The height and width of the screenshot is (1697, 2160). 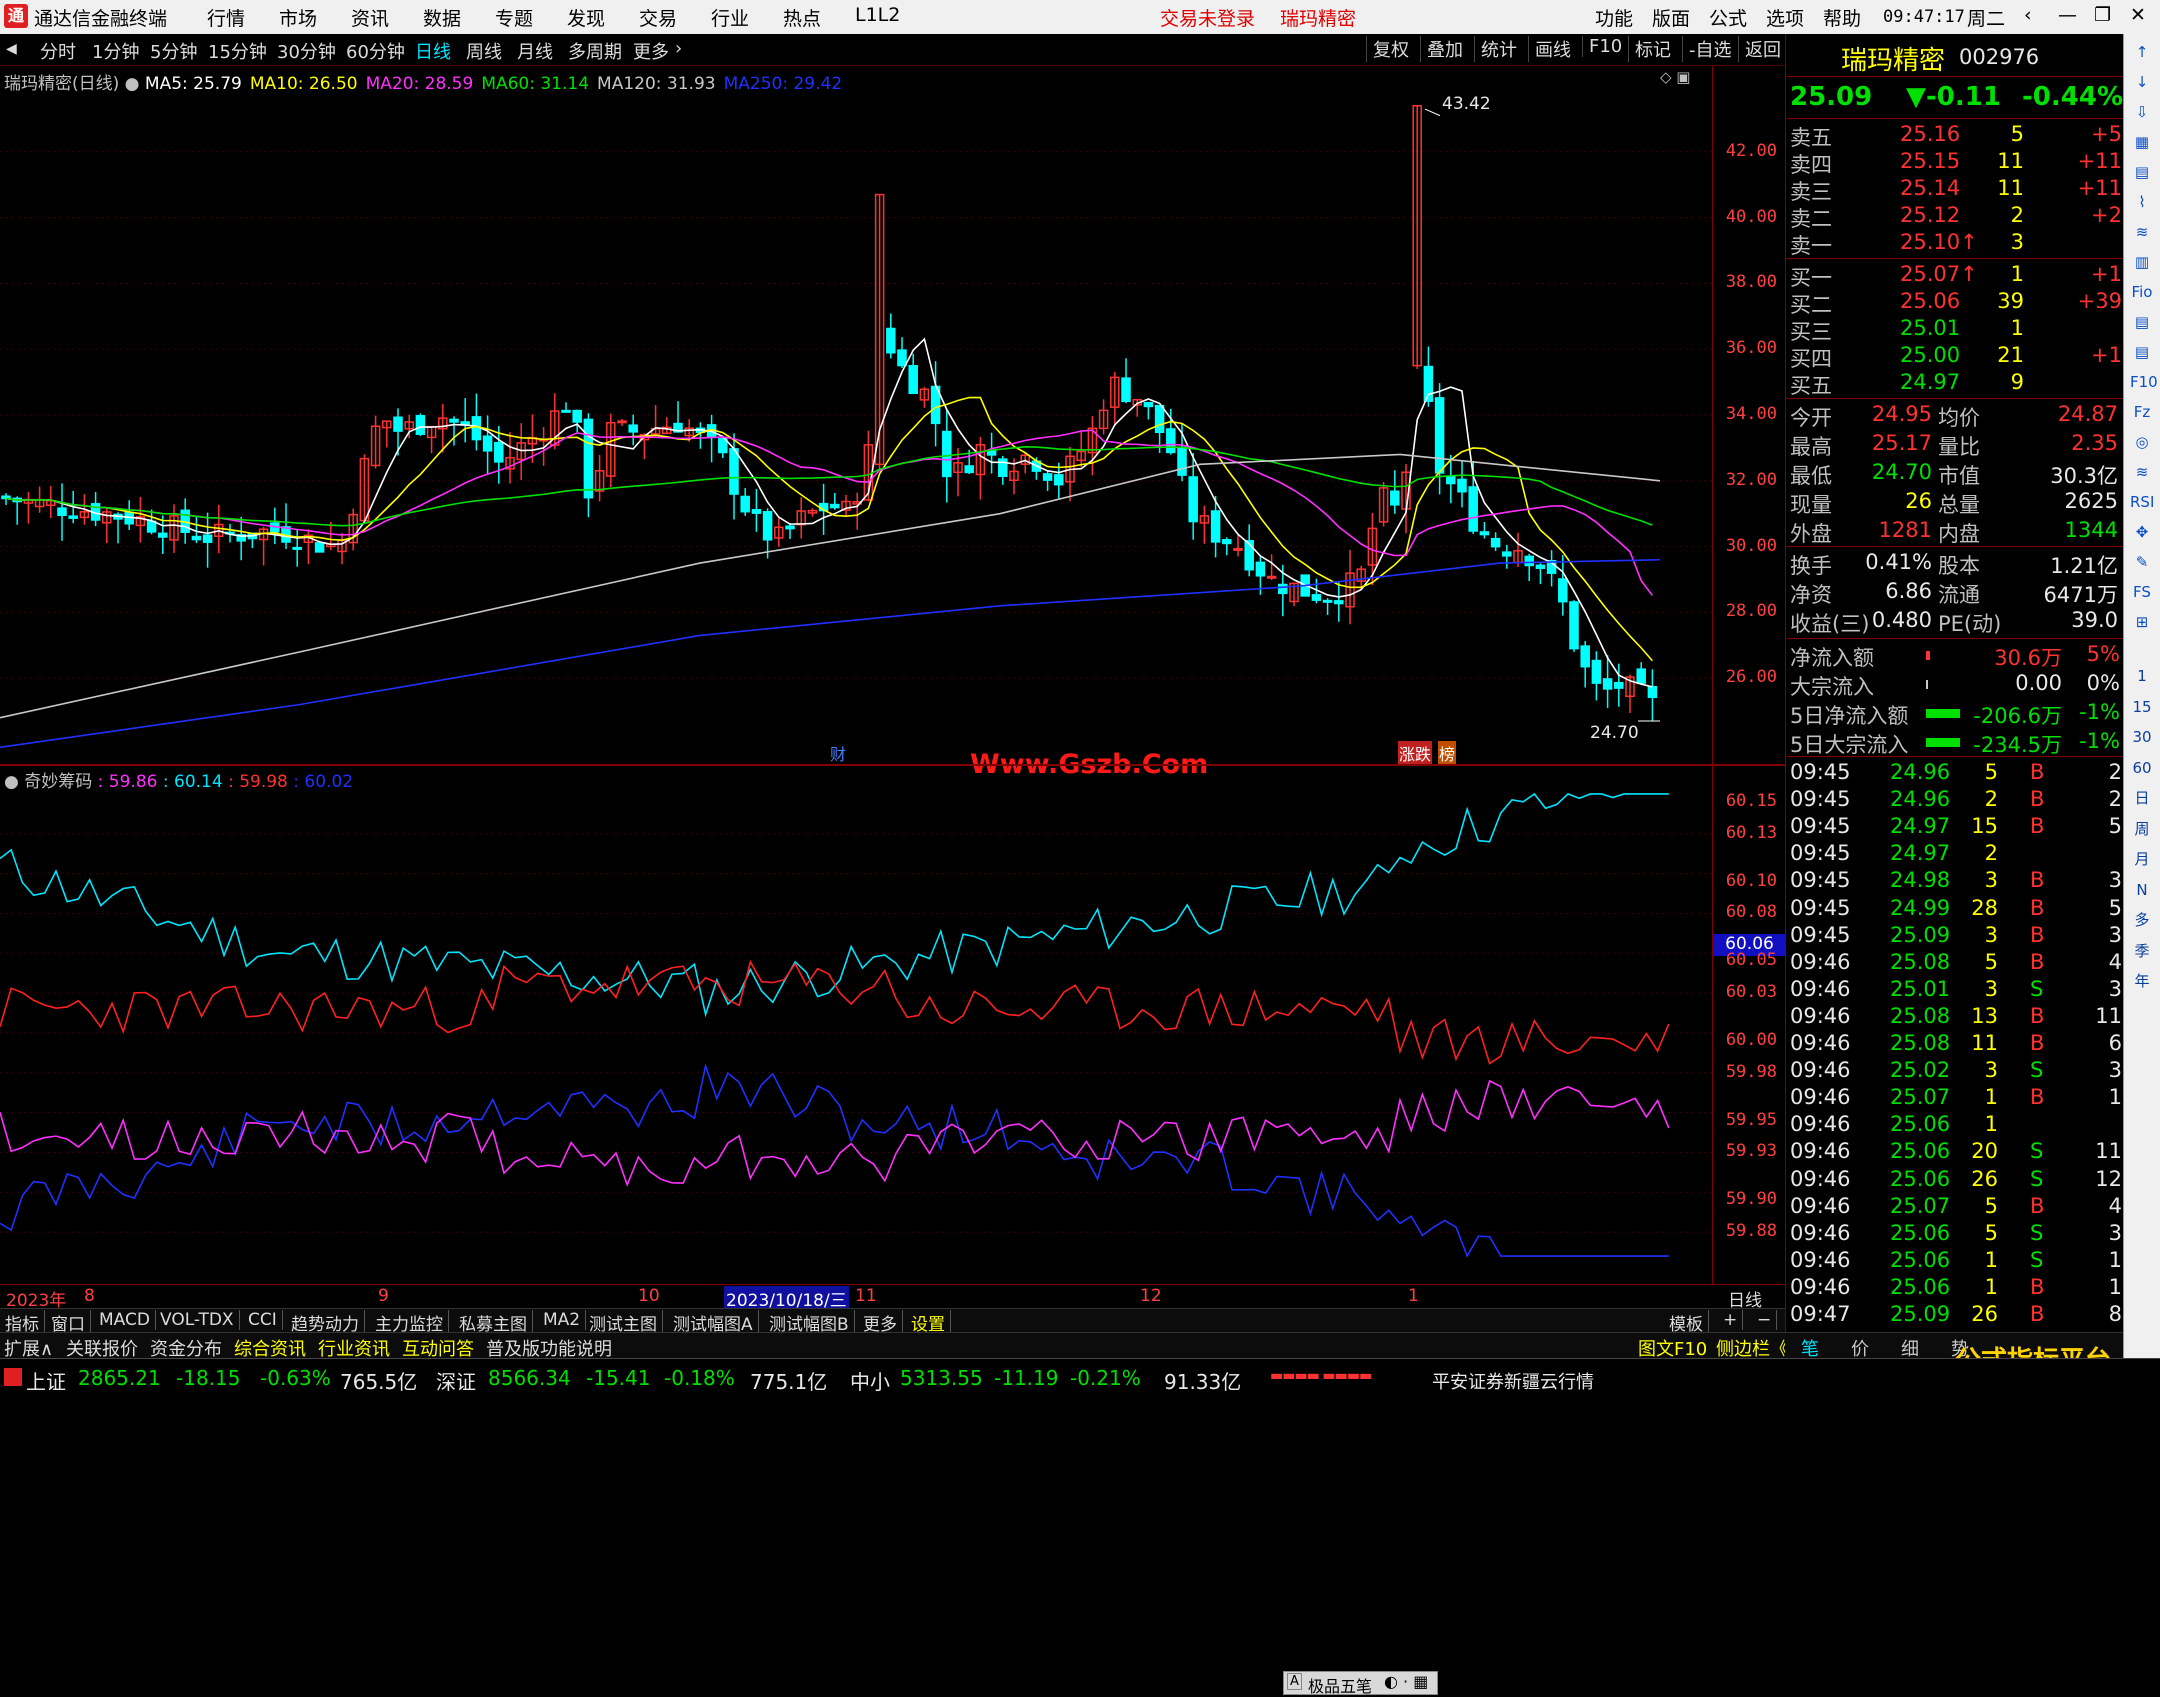 I want to click on btn-fuquan: 复权, so click(x=1390, y=49).